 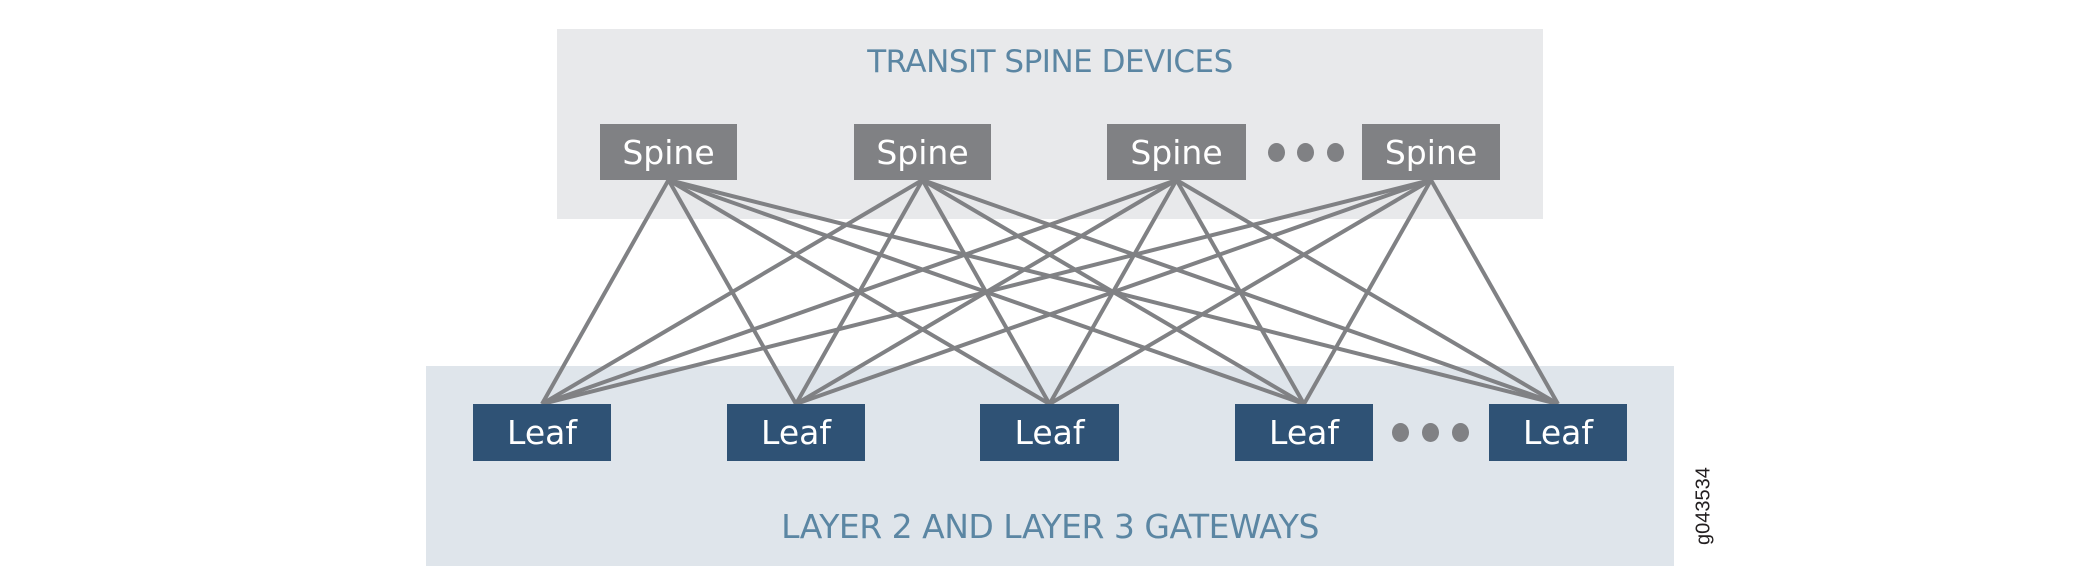 I want to click on spine-node-4: Spine, so click(x=1431, y=152).